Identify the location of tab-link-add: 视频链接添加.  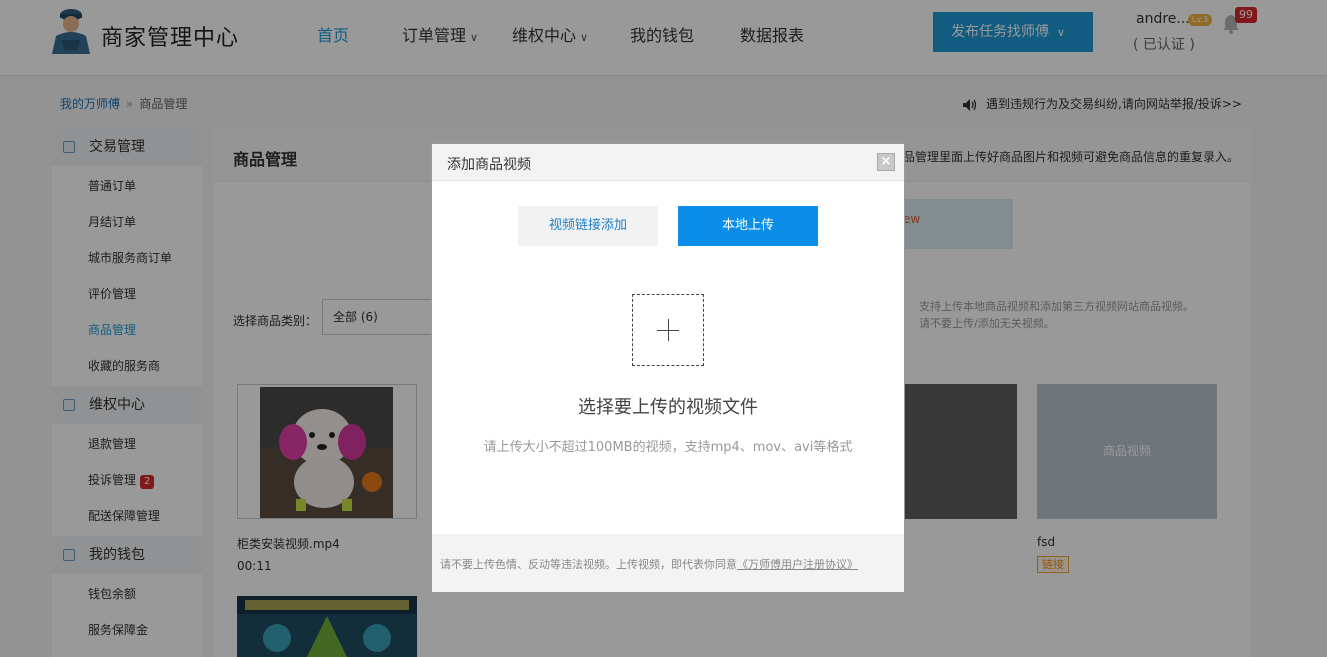
(588, 226).